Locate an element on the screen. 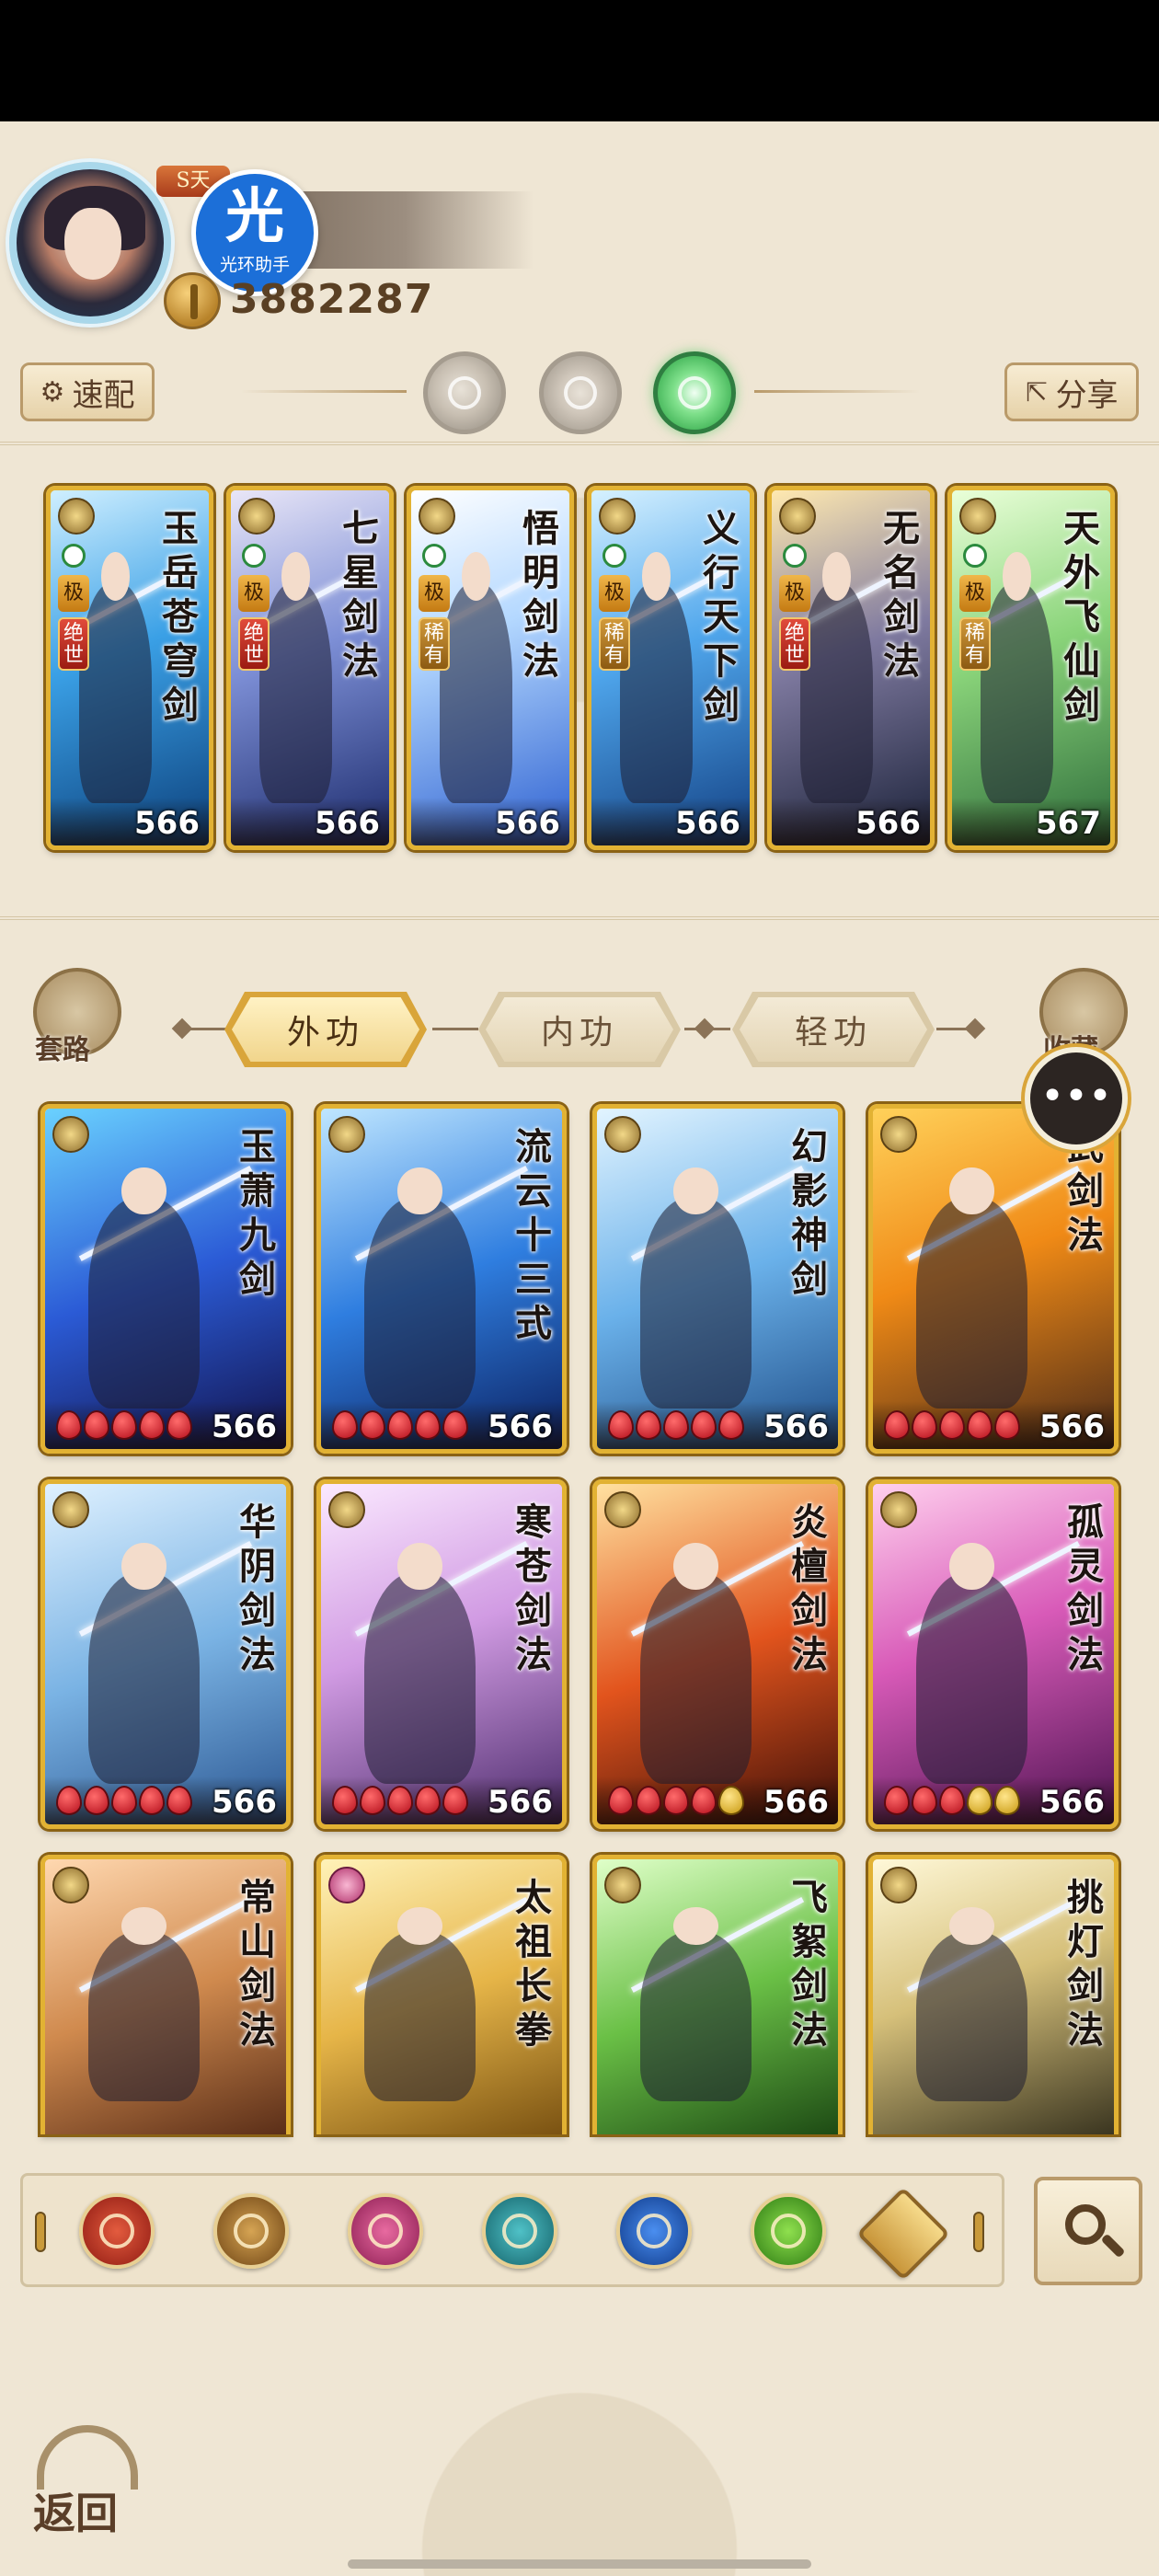 This screenshot has height=2576, width=1159. share-icon: ⇱ is located at coordinates (1037, 391).